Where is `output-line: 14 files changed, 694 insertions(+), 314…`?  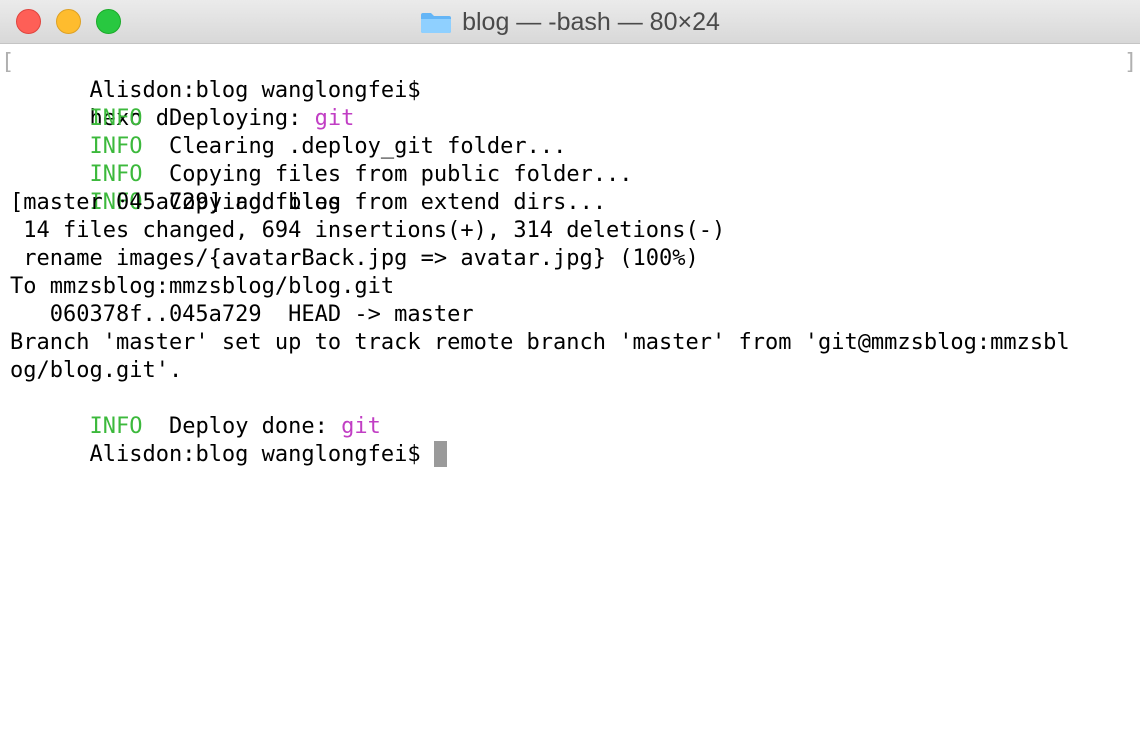 output-line: 14 files changed, 694 insertions(+), 314… is located at coordinates (368, 230).